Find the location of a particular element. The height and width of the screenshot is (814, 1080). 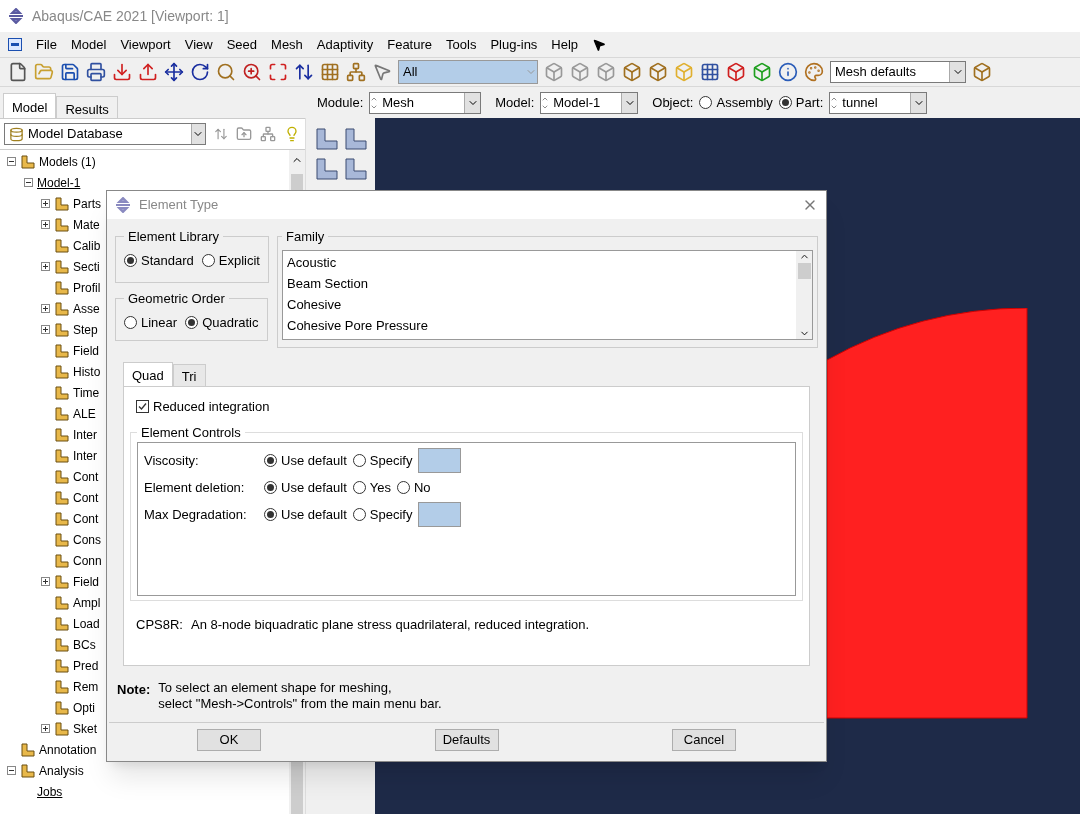

menu-item: Mesh is located at coordinates (287, 44).